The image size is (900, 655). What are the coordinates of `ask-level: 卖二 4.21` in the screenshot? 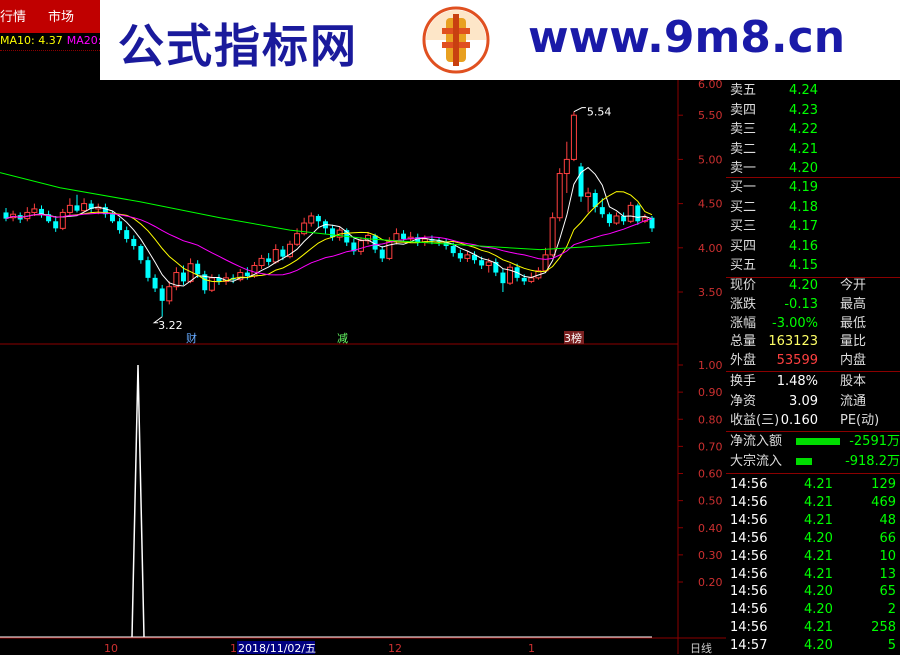 It's located at (813, 150).